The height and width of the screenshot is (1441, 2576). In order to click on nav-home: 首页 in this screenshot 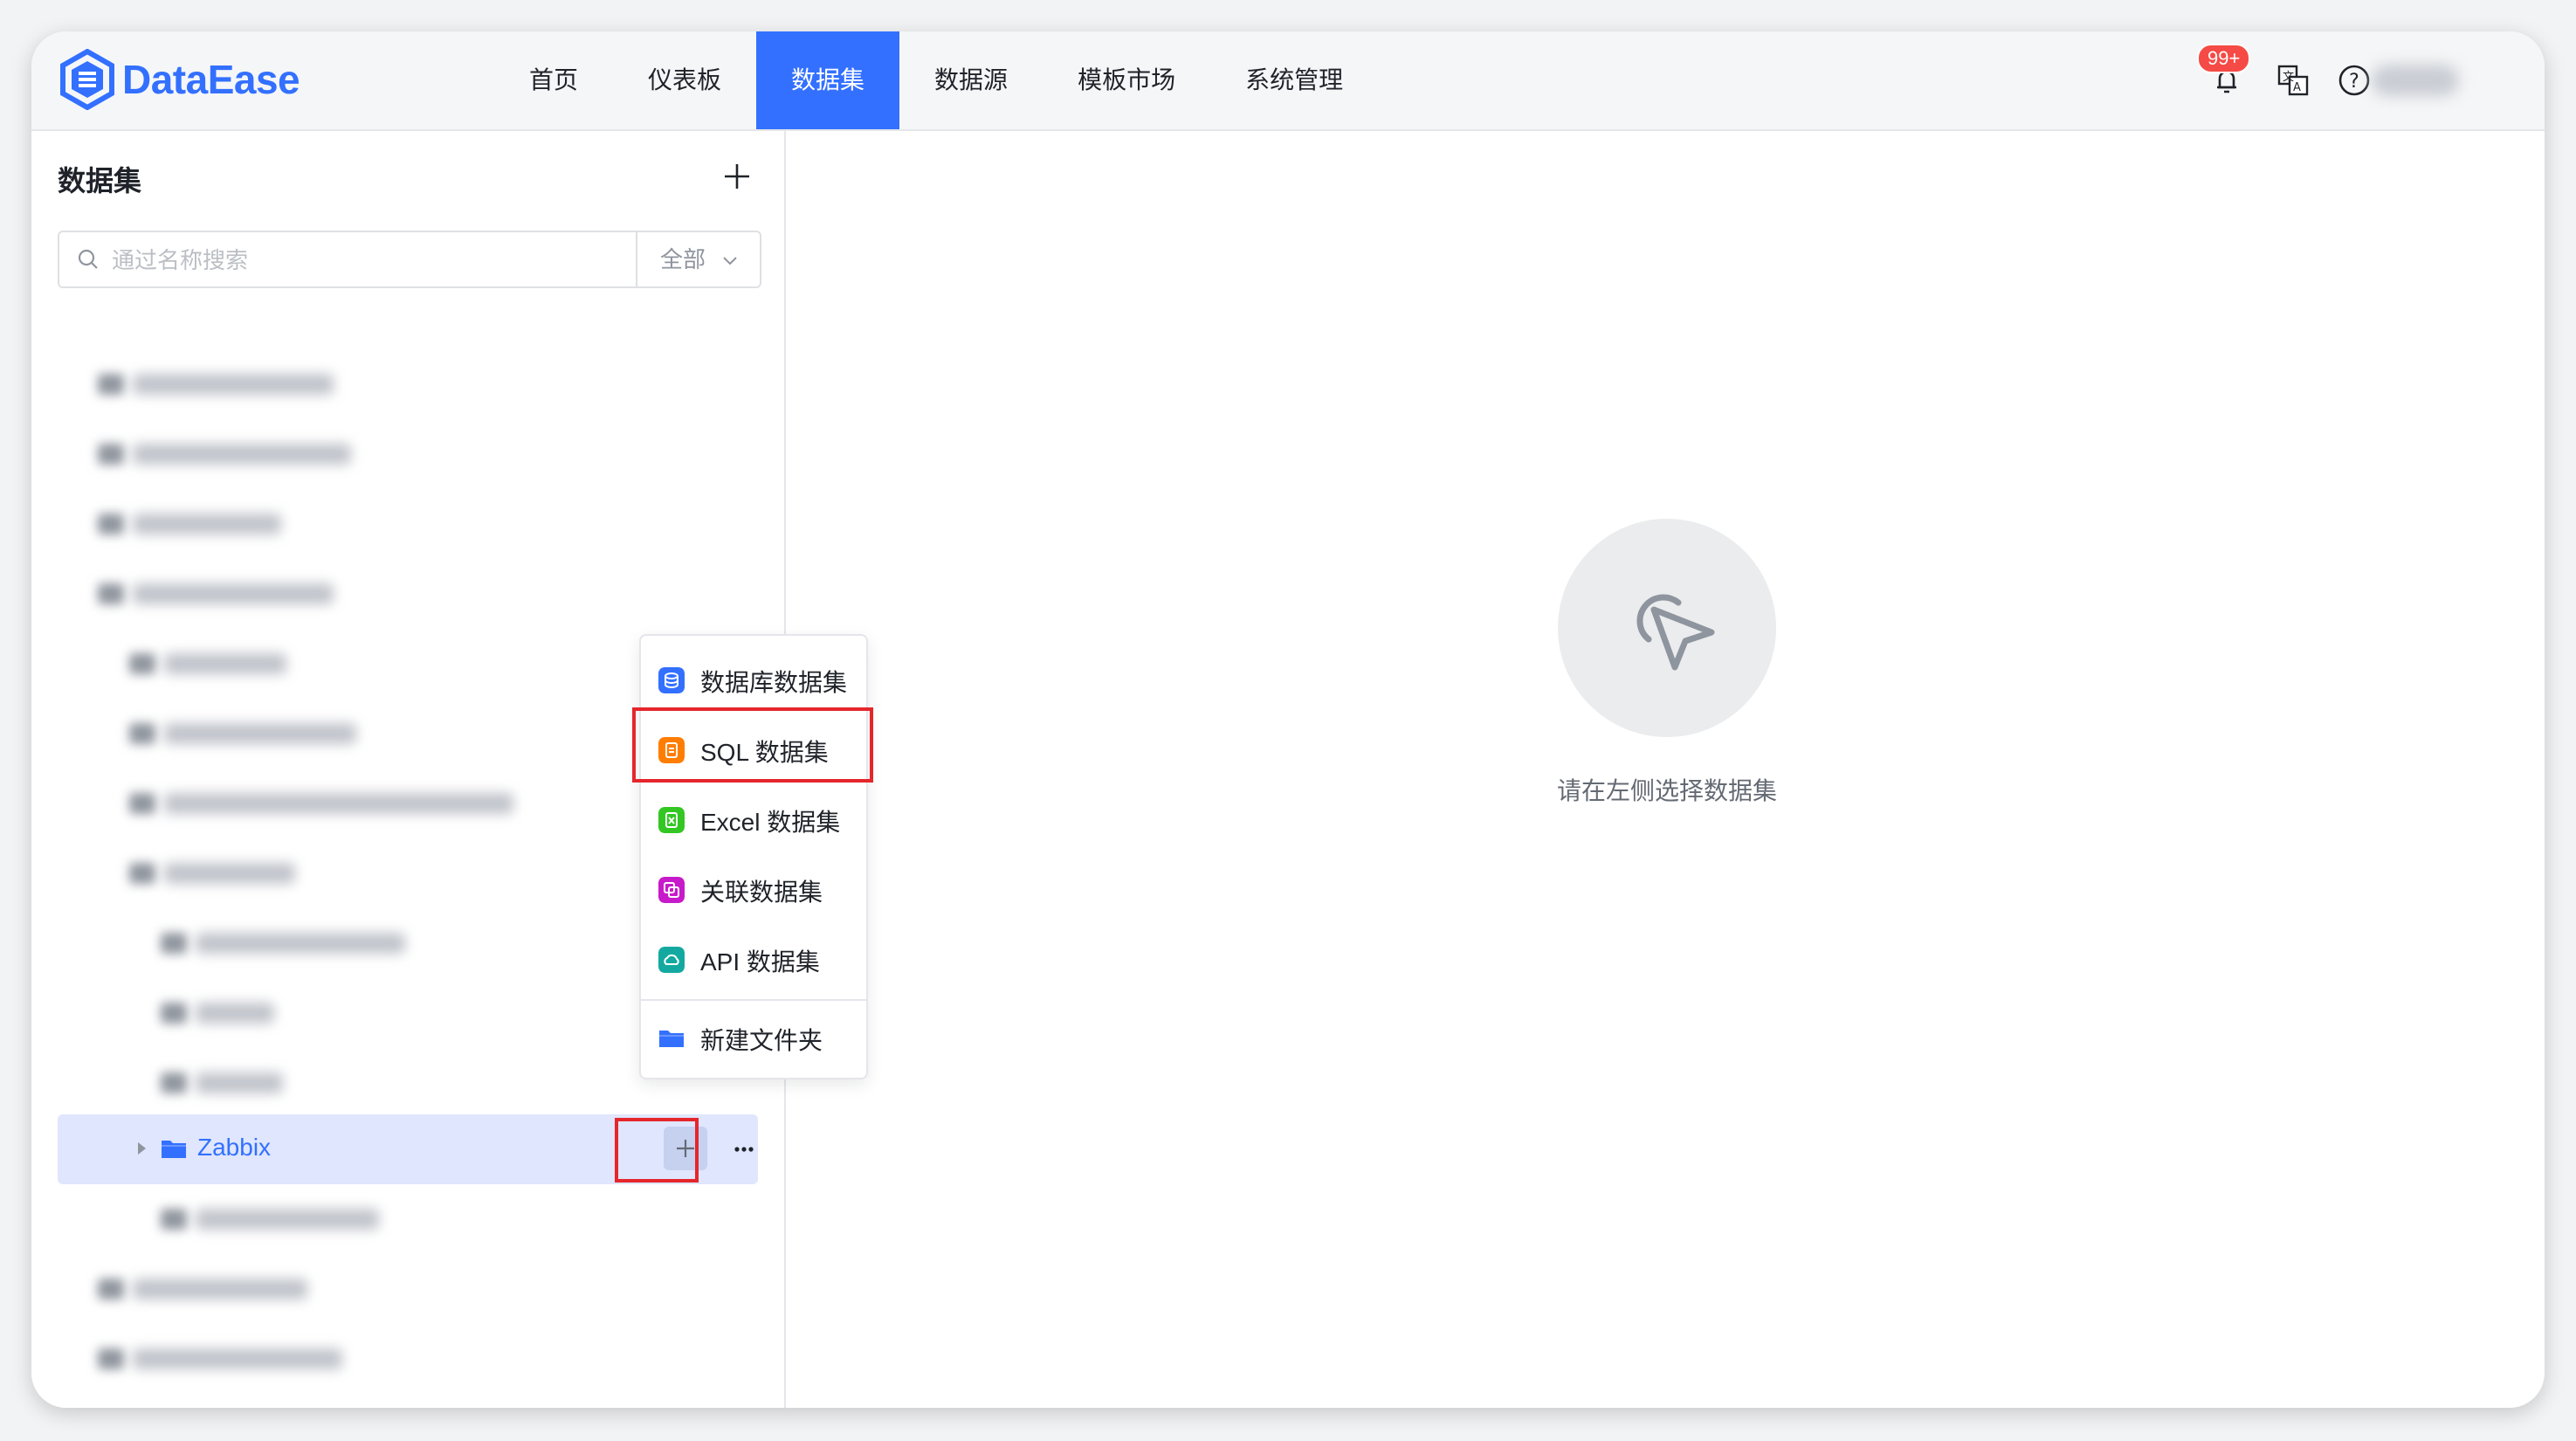, I will do `click(553, 80)`.